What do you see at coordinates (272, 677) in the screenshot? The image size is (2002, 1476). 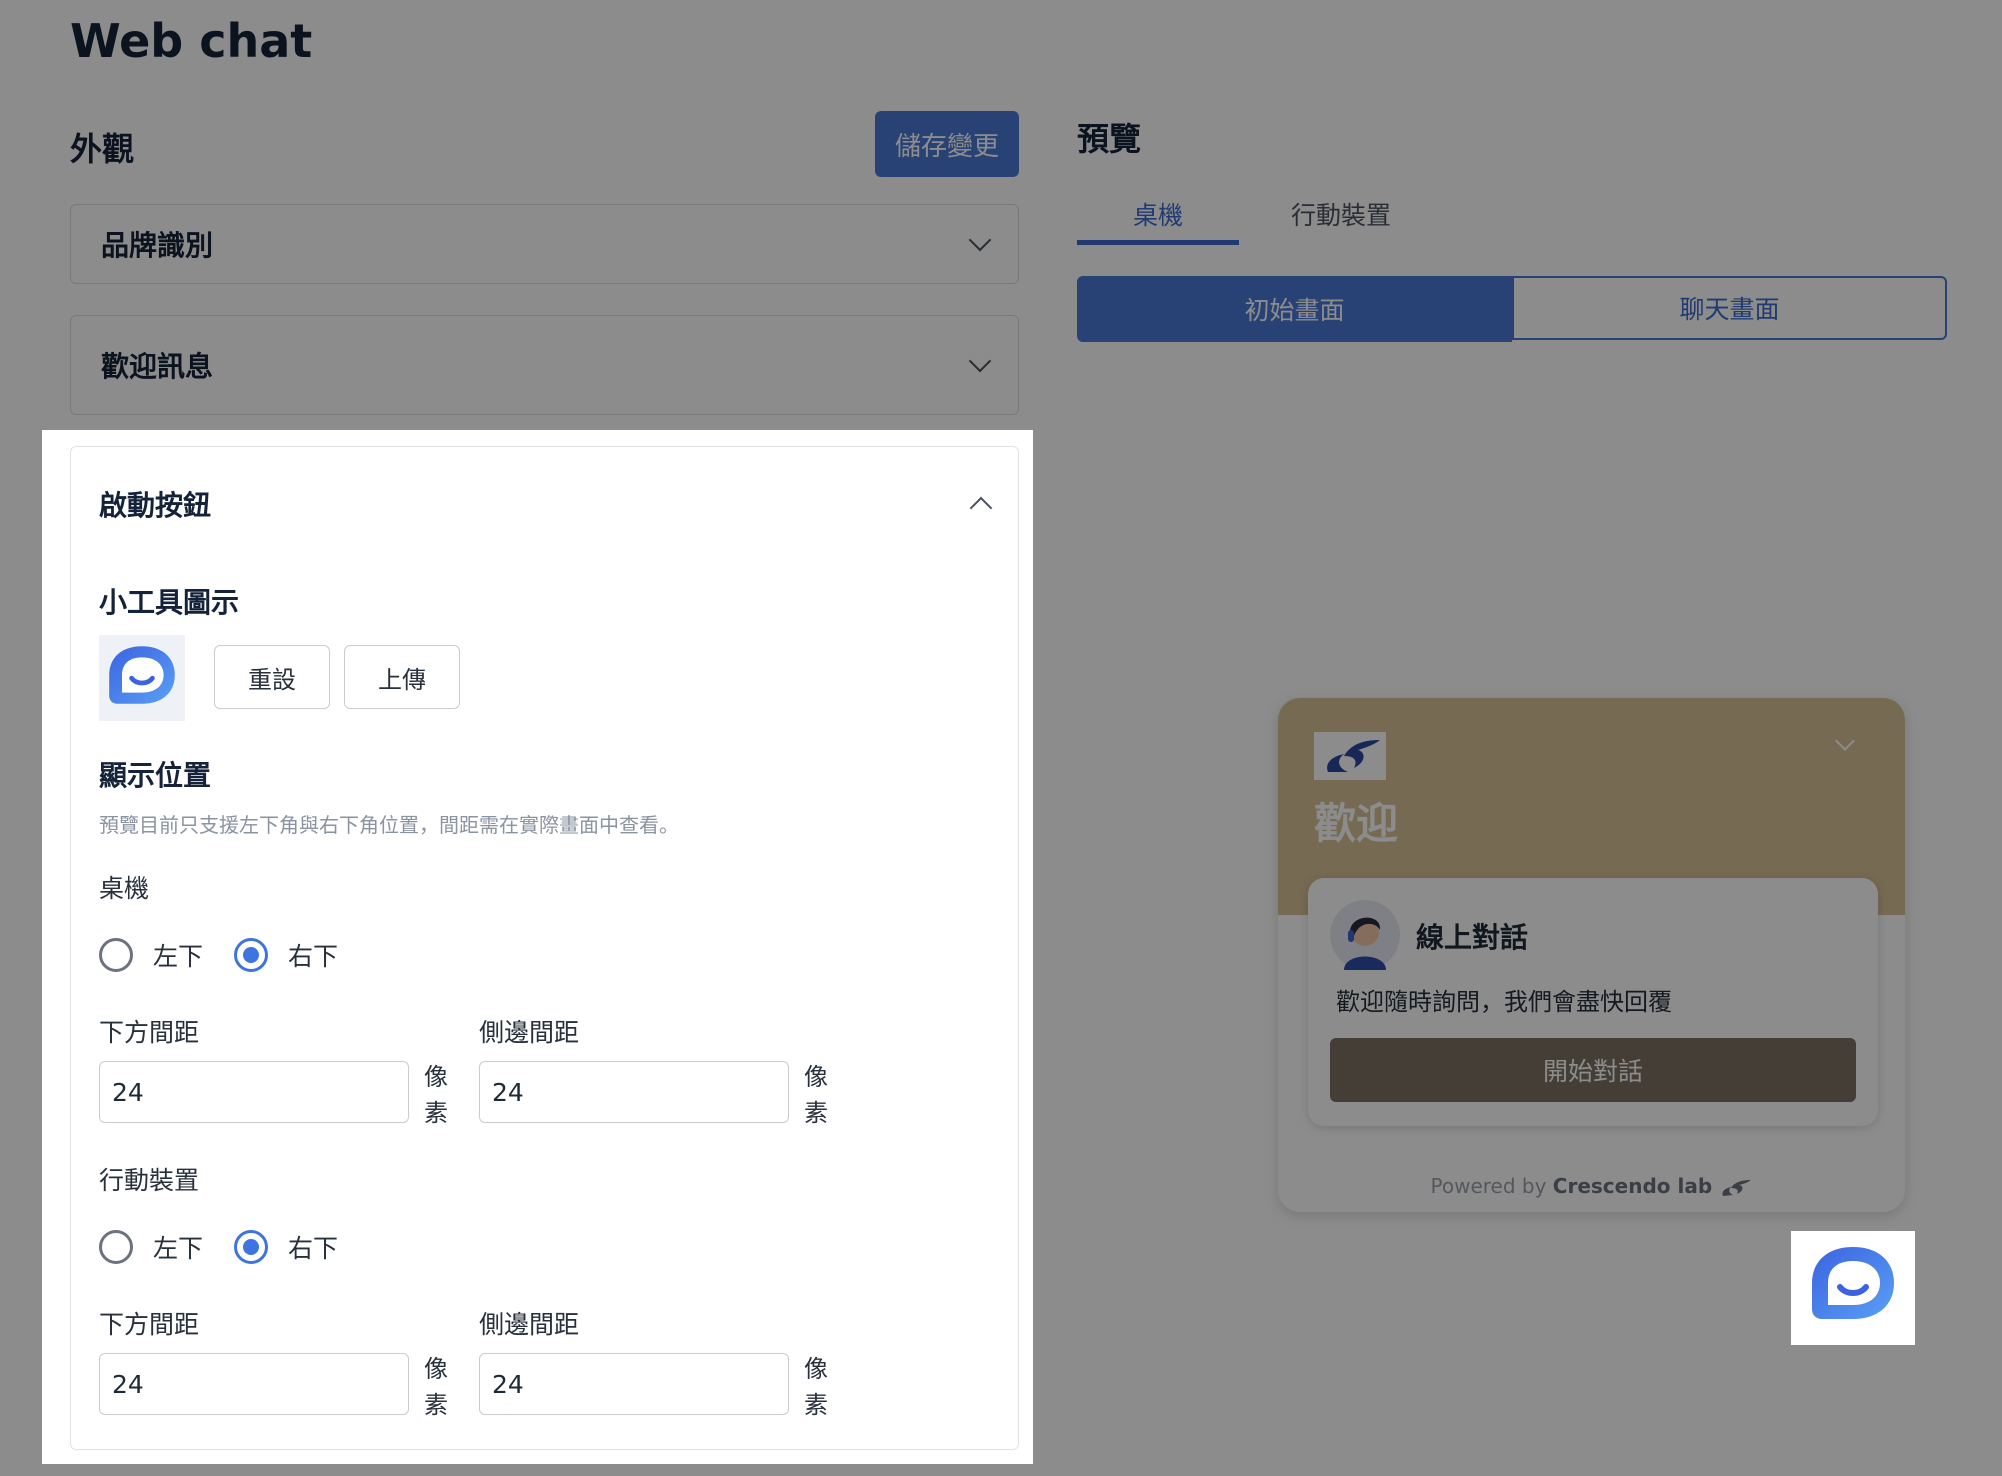 I see `reset-button: 重設` at bounding box center [272, 677].